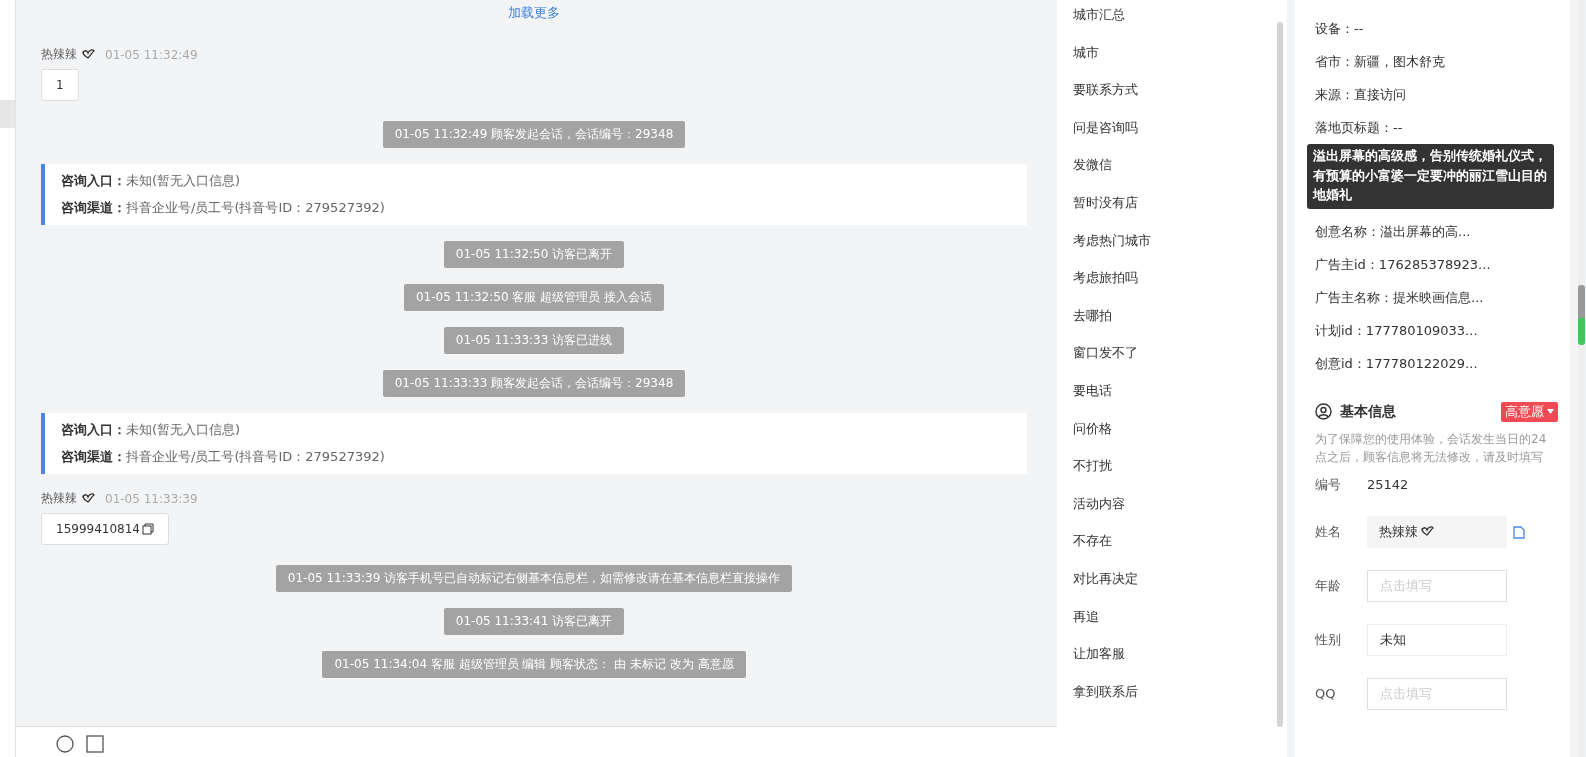 The width and height of the screenshot is (1586, 757). Describe the element at coordinates (1175, 212) in the screenshot. I see `quick-reply-item: 暂时没有店` at that location.